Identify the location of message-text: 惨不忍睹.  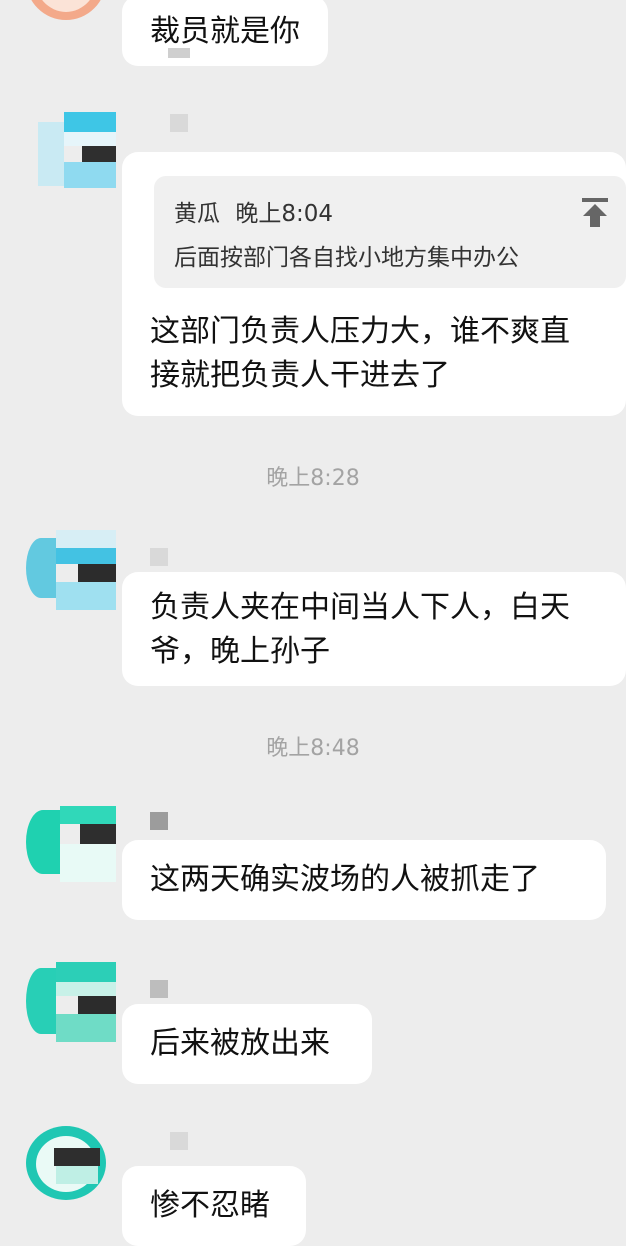
(210, 1205).